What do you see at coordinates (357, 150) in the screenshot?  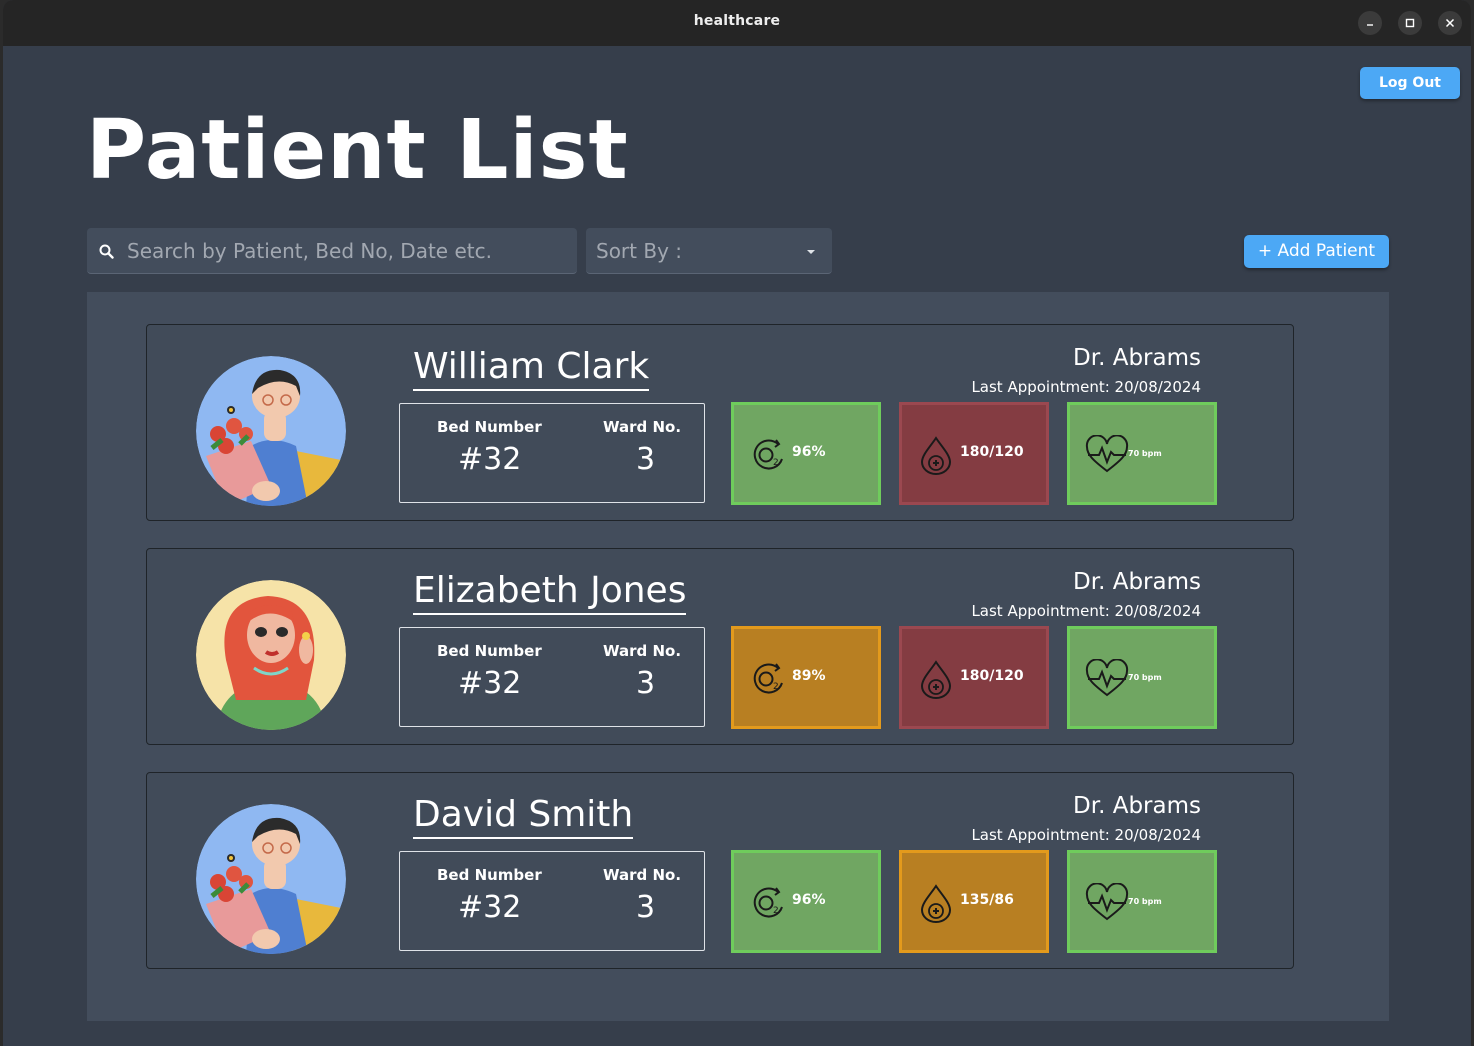 I see `page-title: Patient List` at bounding box center [357, 150].